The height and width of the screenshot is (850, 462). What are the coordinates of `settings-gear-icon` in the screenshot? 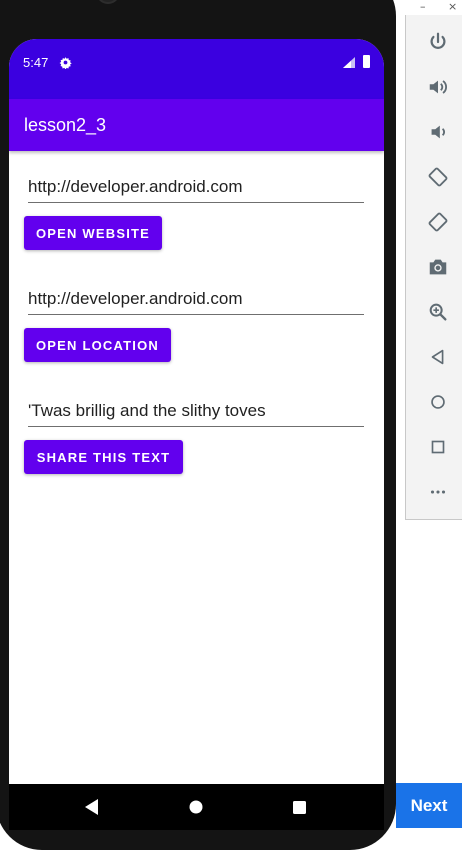 It's located at (65, 63).